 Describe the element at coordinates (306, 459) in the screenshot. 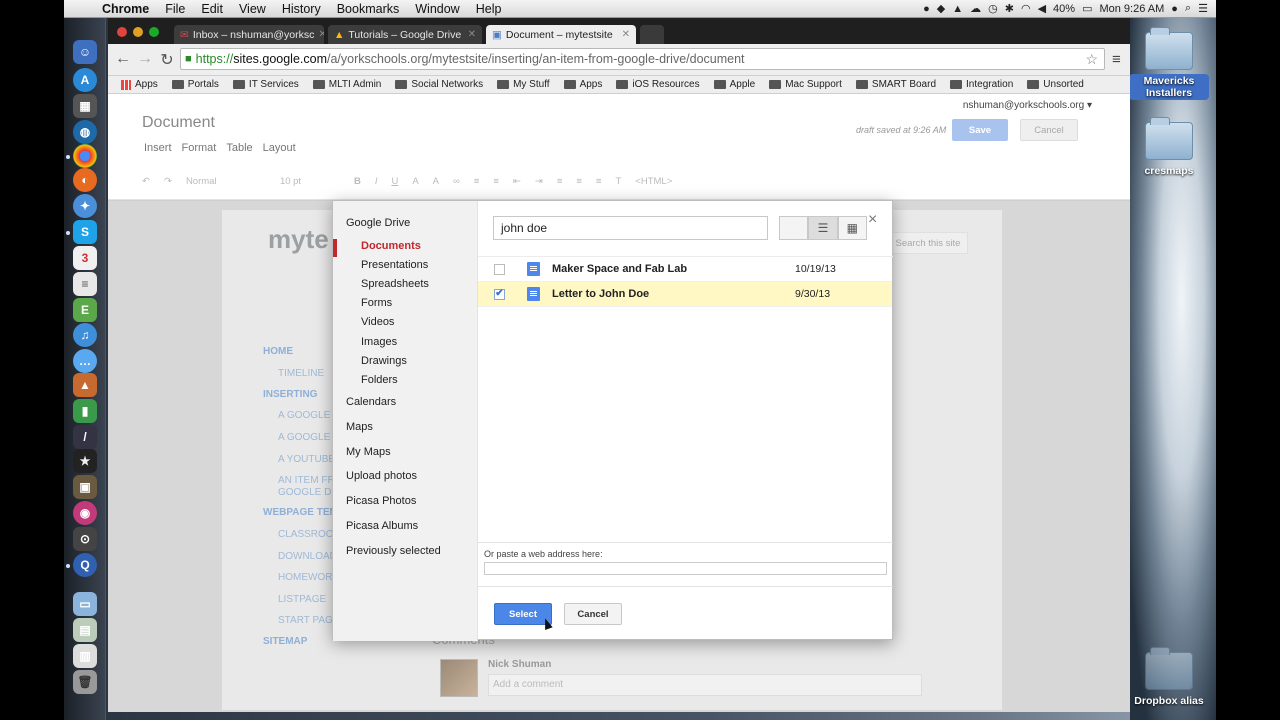

I see `nav-item: A YOUTUBE` at that location.